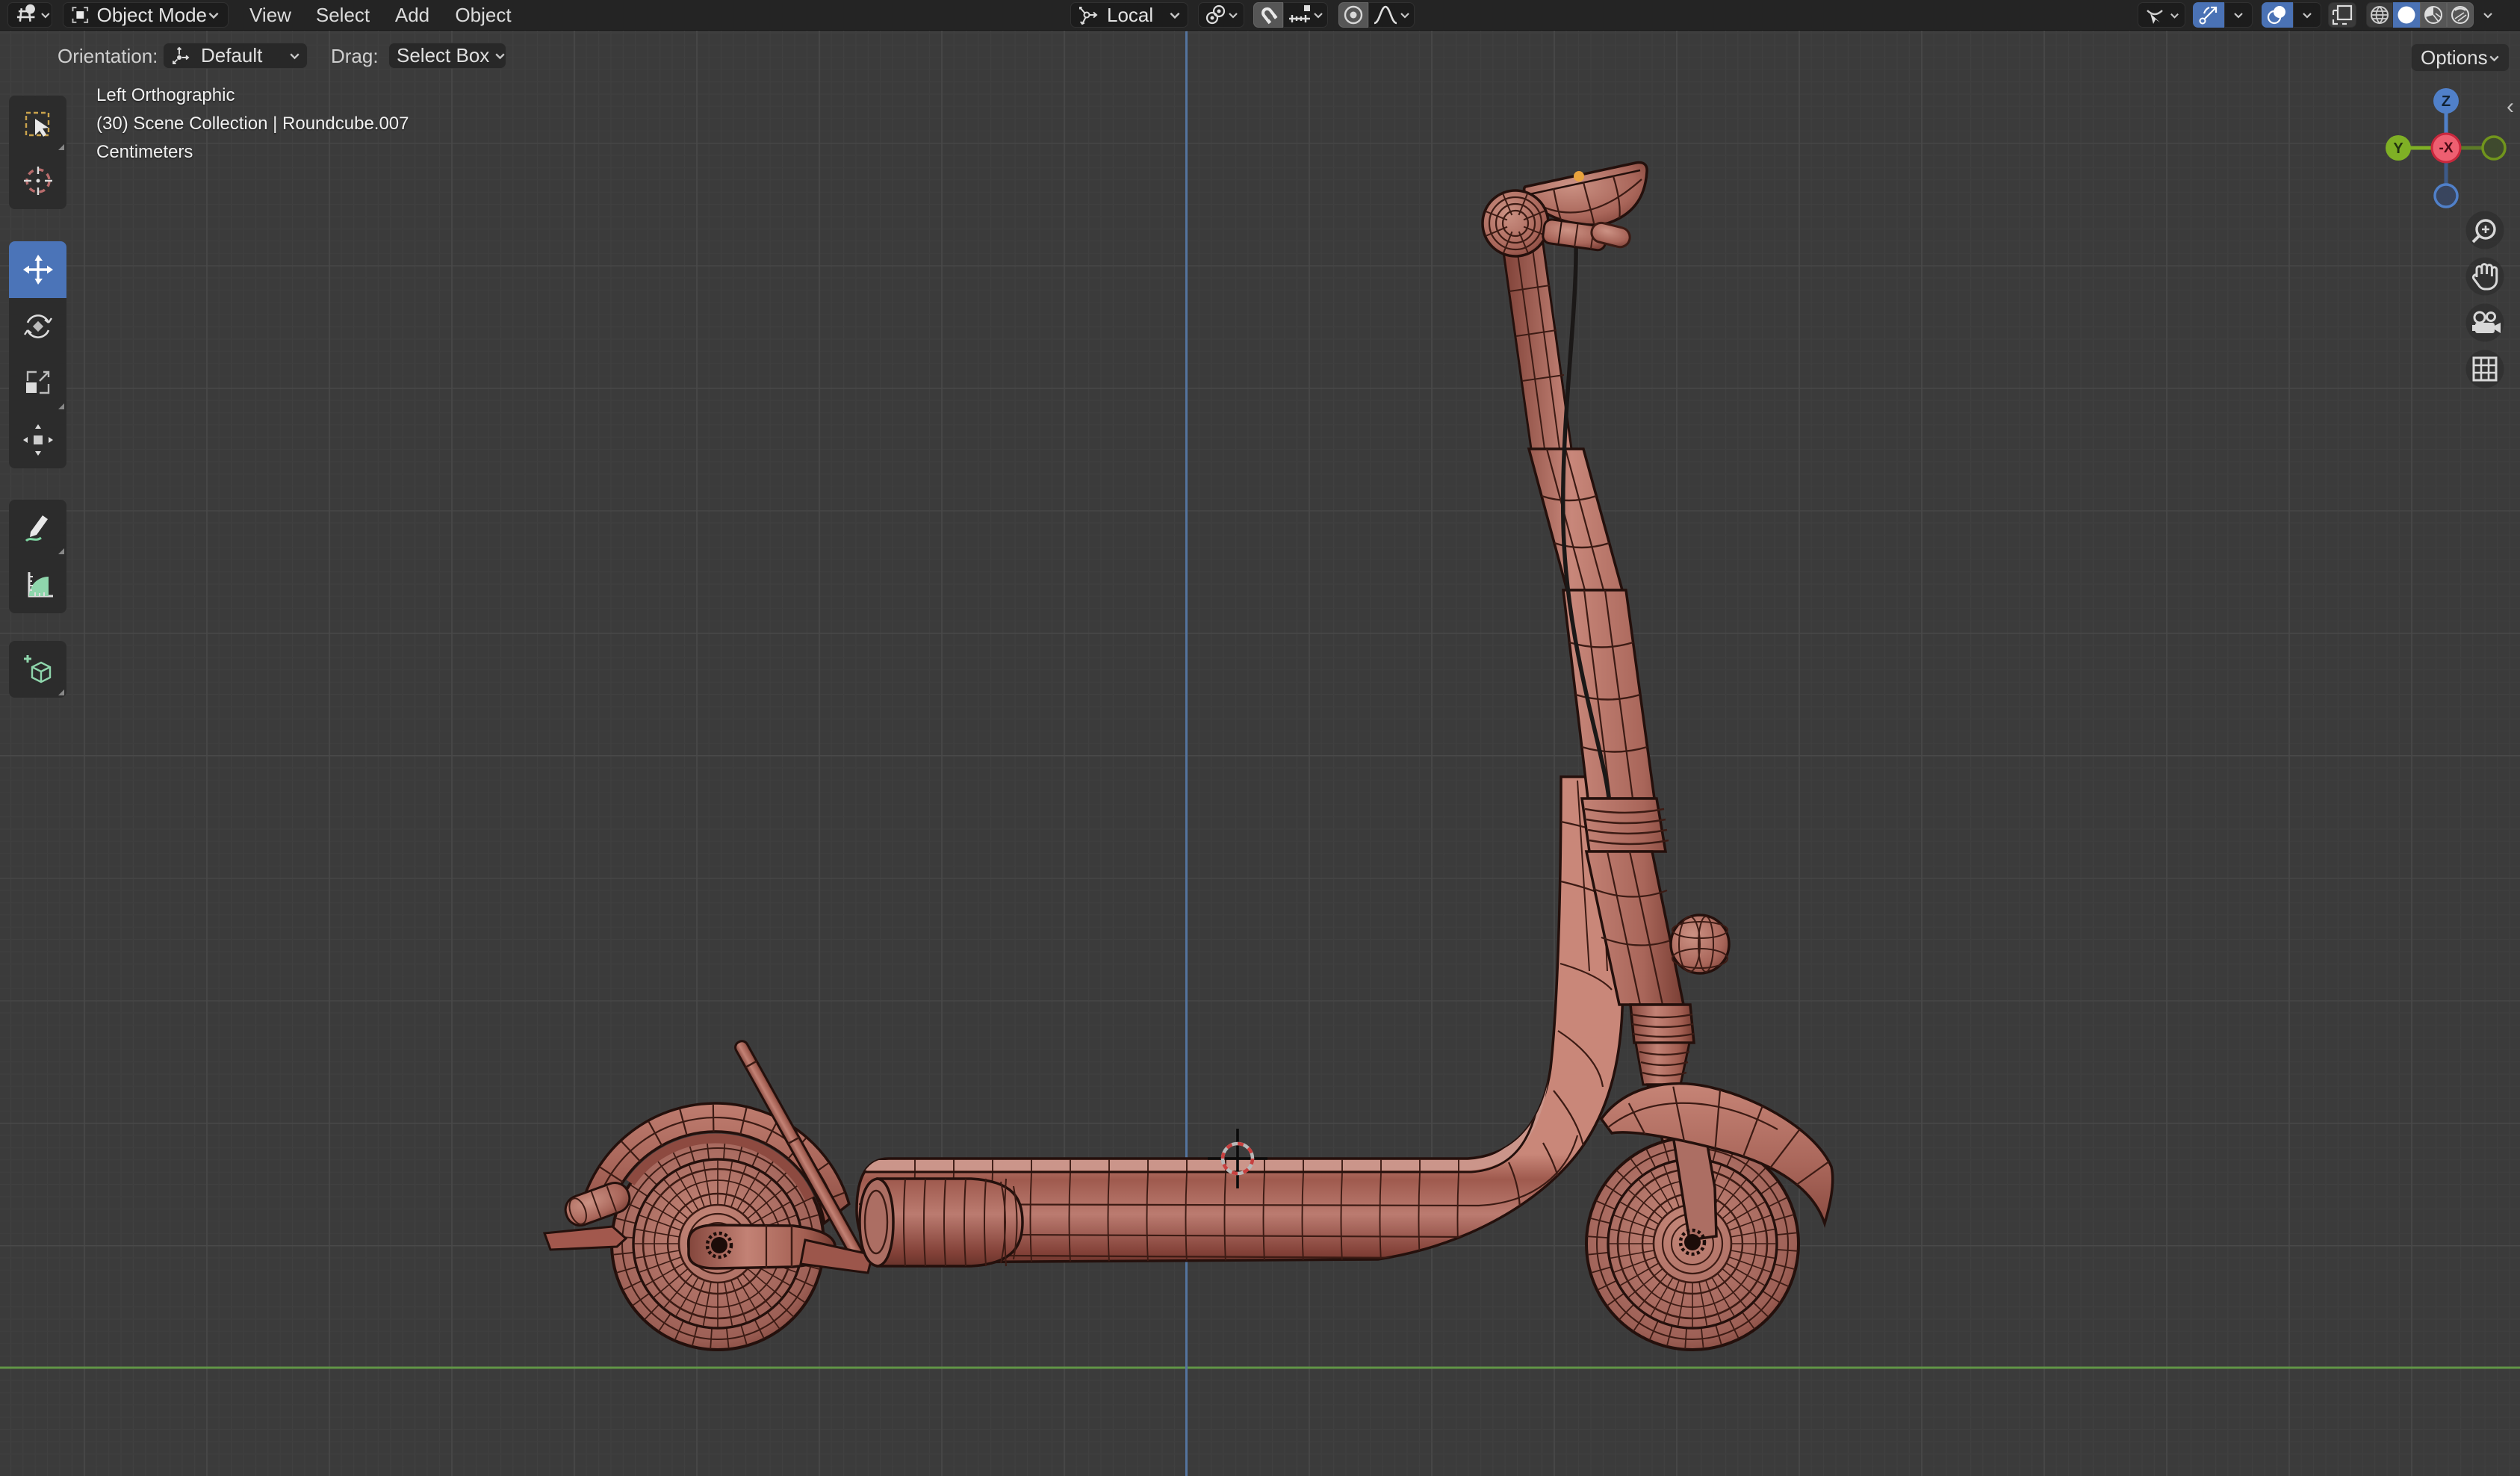  Describe the element at coordinates (2446, 148) in the screenshot. I see `svg-text: -X` at that location.